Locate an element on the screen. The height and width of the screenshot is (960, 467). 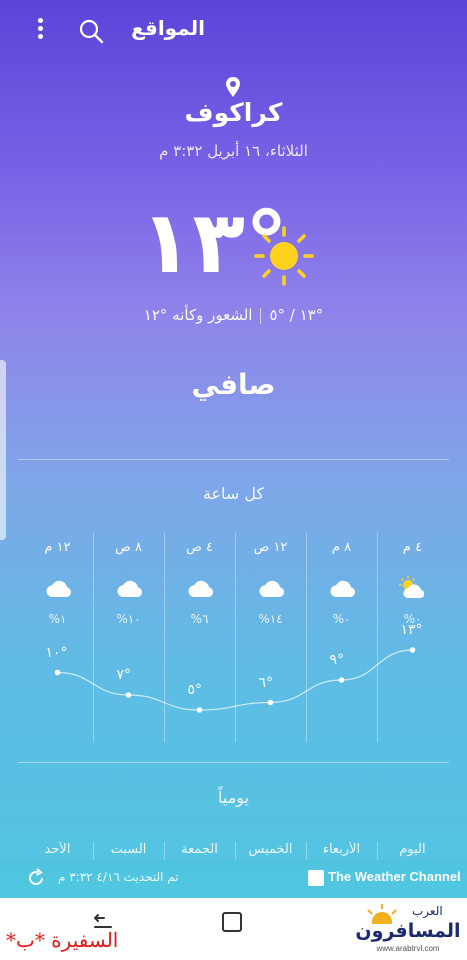
hourly-temperature: °٩ is located at coordinates (337, 660).